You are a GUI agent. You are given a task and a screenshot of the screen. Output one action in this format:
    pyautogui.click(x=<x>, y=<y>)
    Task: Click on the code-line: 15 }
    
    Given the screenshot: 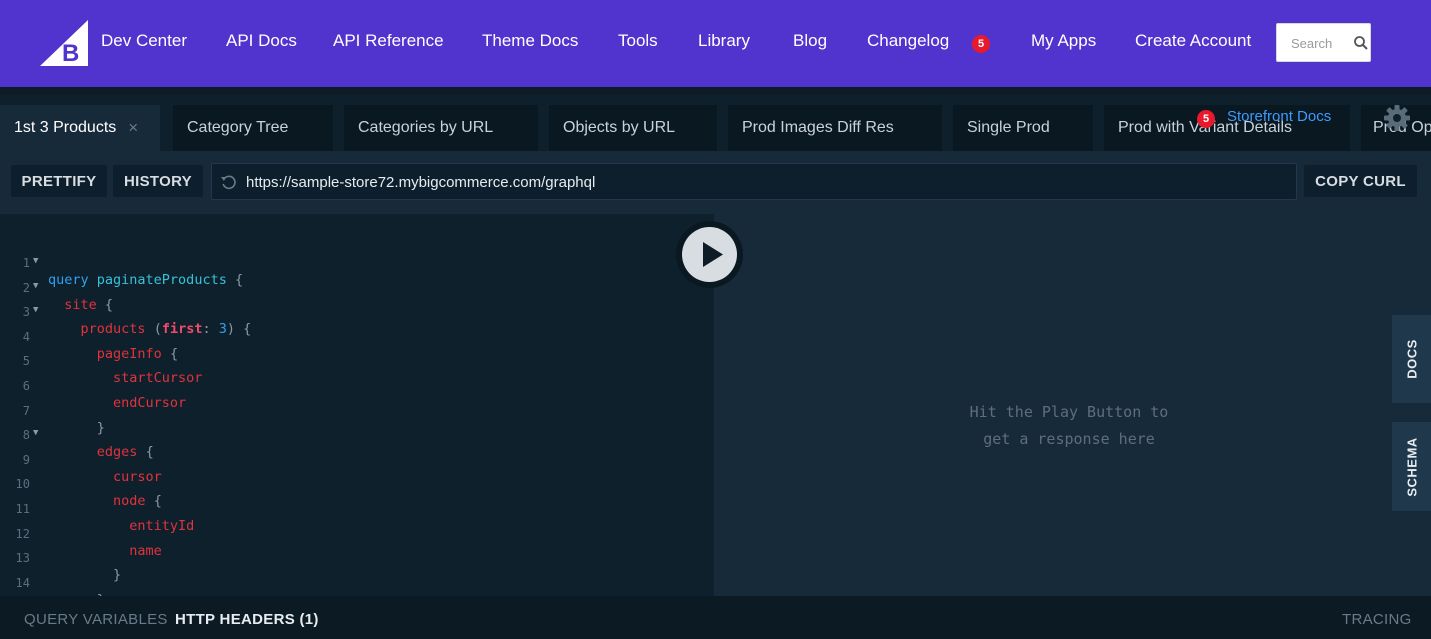 What is the action you would take?
    pyautogui.click(x=357, y=590)
    